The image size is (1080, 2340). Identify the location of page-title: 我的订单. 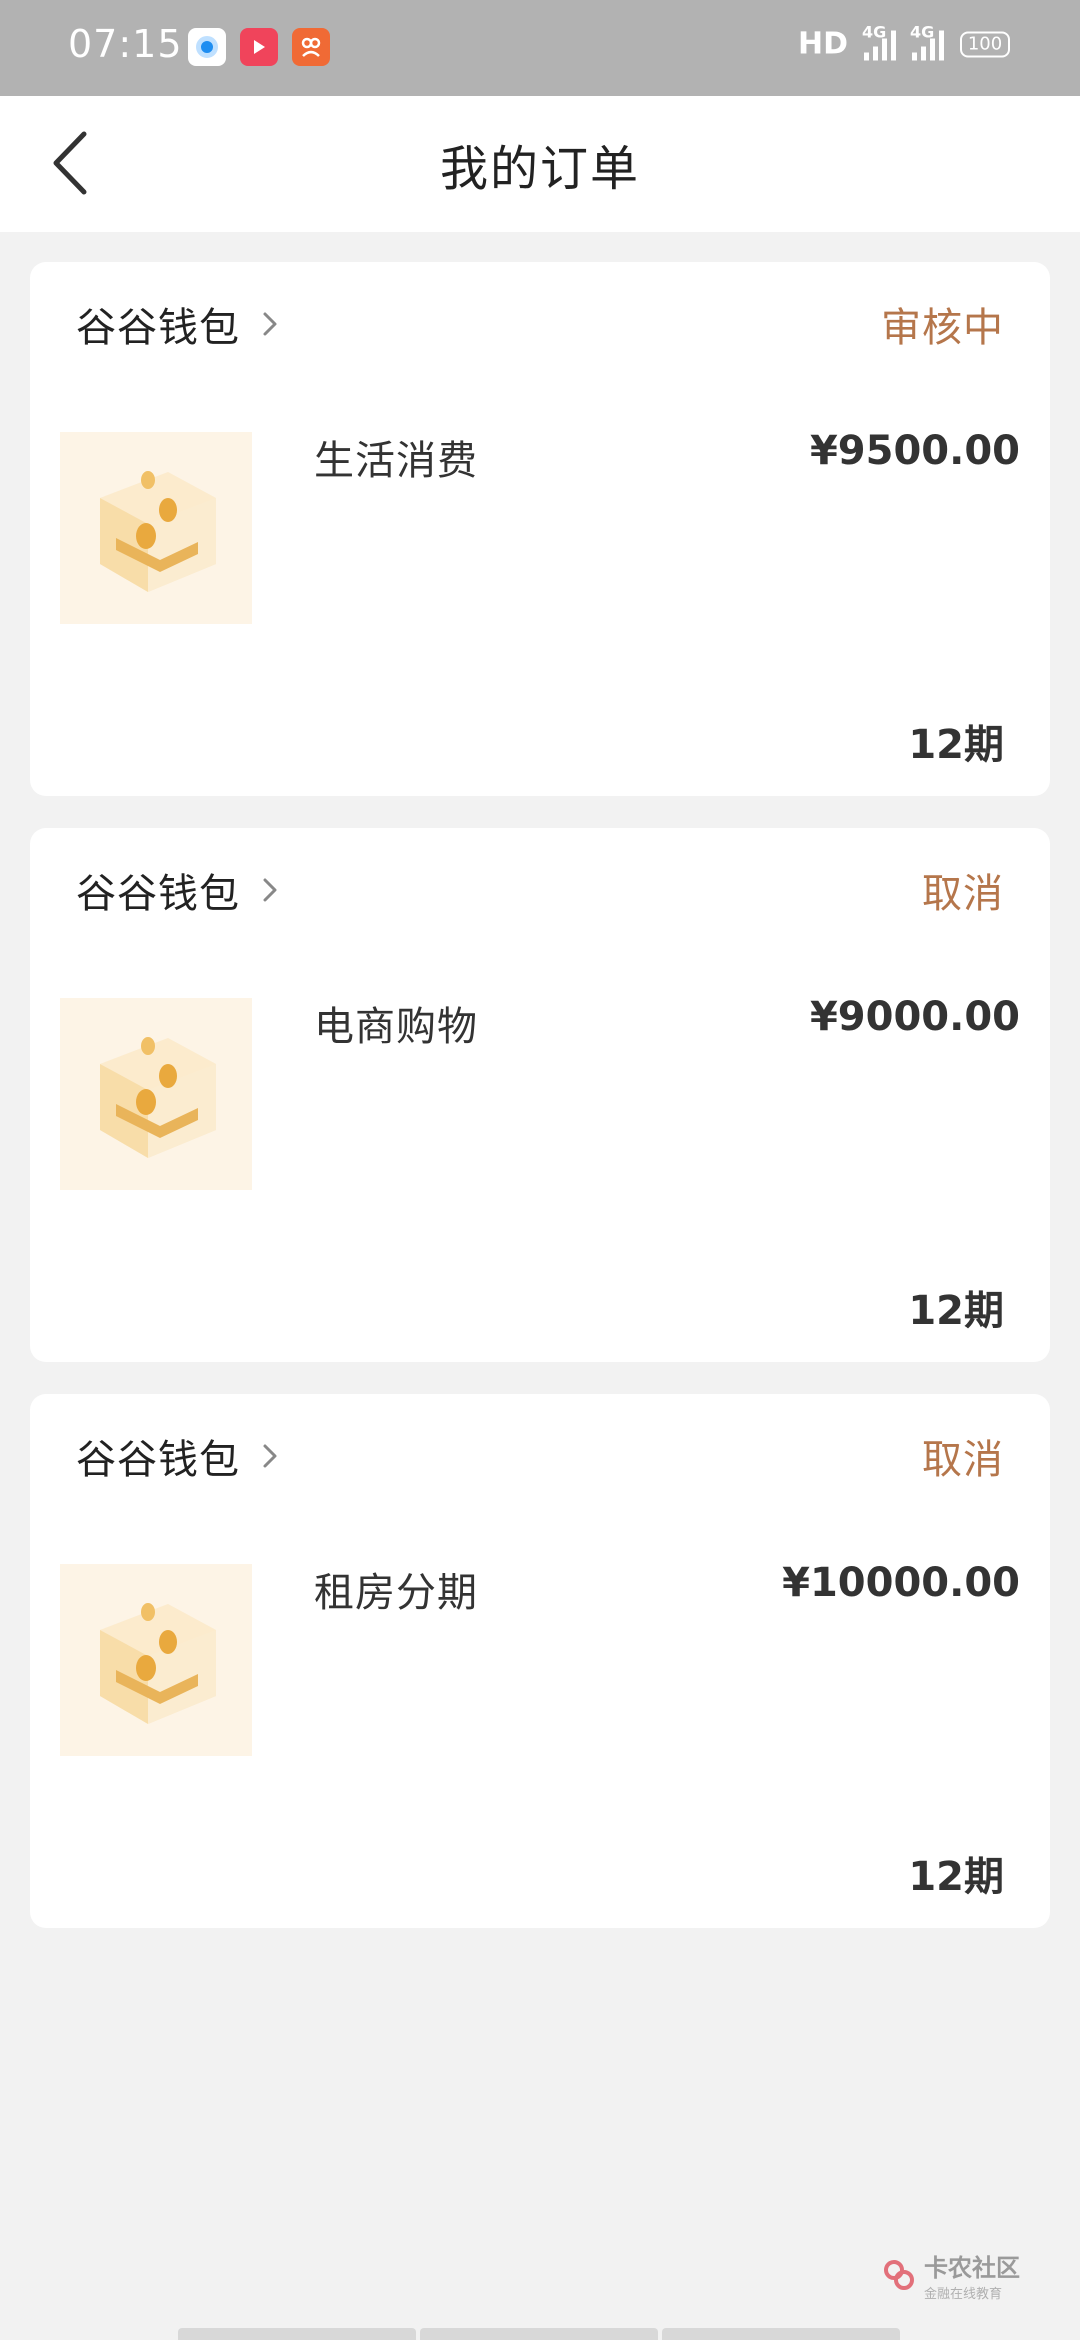
(539, 169).